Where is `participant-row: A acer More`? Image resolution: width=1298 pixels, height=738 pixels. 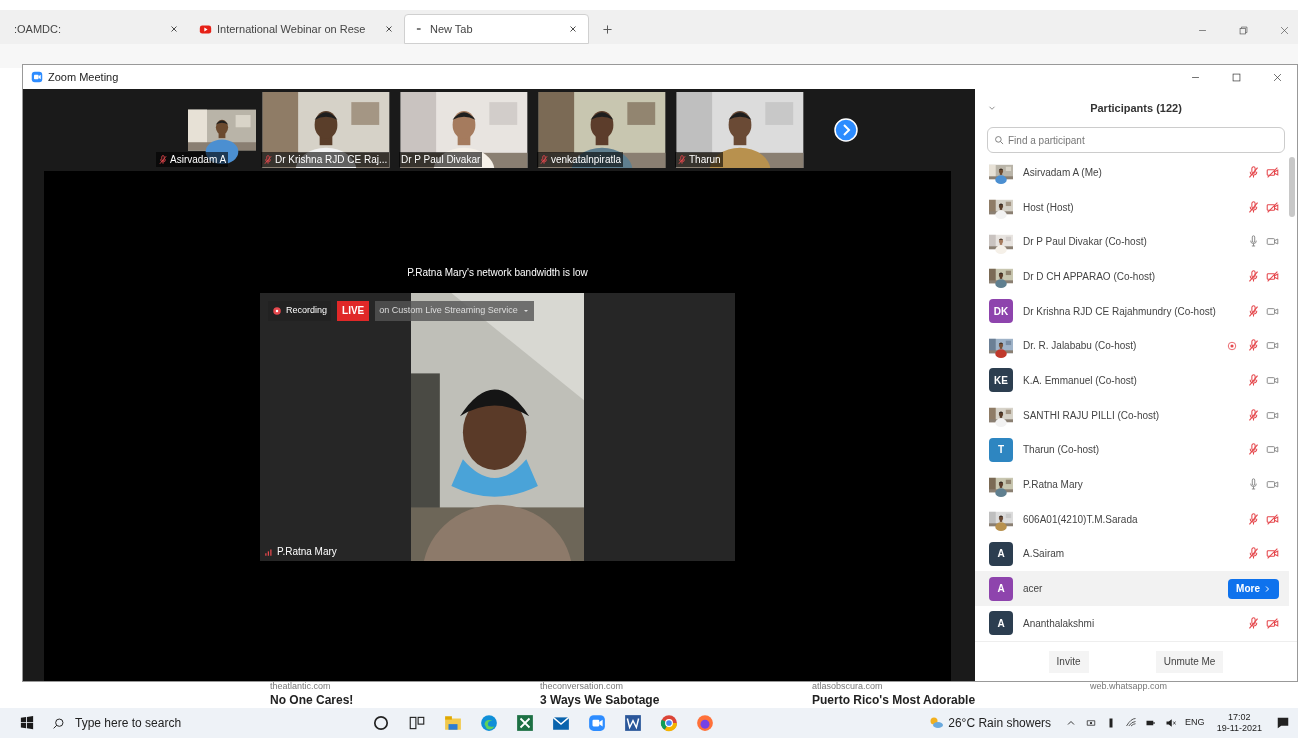
participant-row: A acer More is located at coordinates (1132, 588).